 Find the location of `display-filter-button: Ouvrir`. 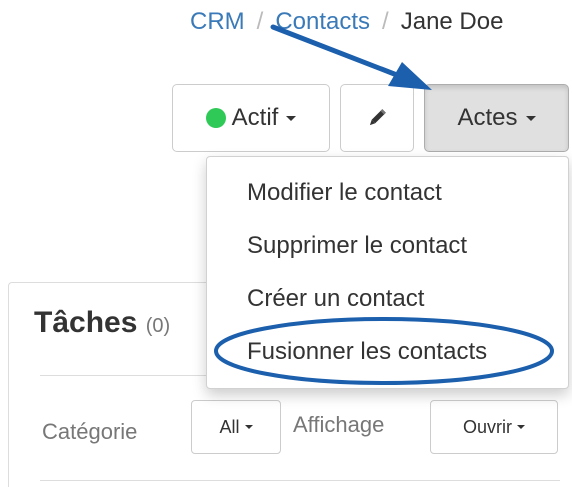

display-filter-button: Ouvrir is located at coordinates (494, 427).